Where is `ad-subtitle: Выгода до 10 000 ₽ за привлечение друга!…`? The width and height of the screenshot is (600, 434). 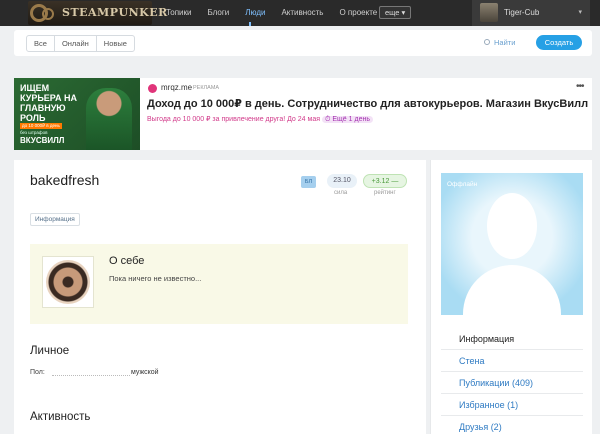
ad-subtitle: Выгода до 10 000 ₽ за привлечение друга!… is located at coordinates (260, 119).